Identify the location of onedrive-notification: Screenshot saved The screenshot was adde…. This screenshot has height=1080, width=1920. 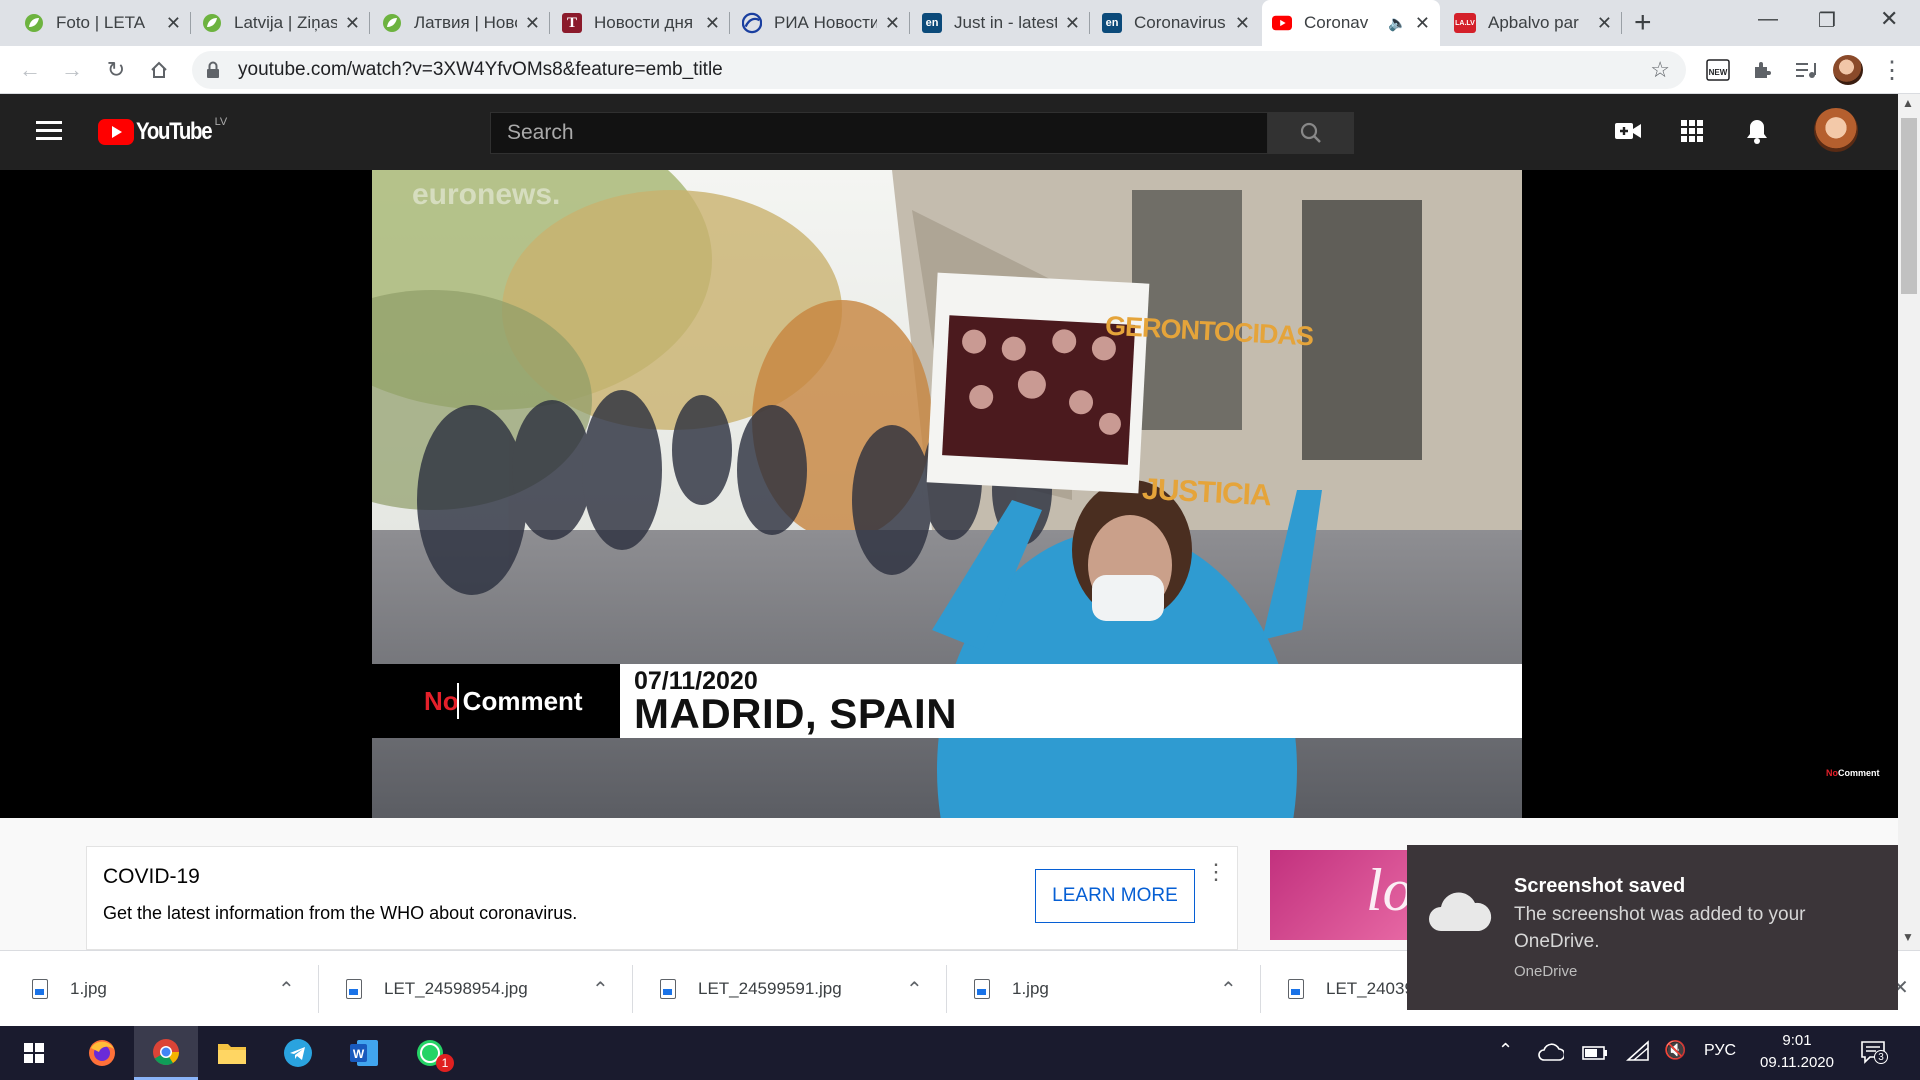
(1652, 927).